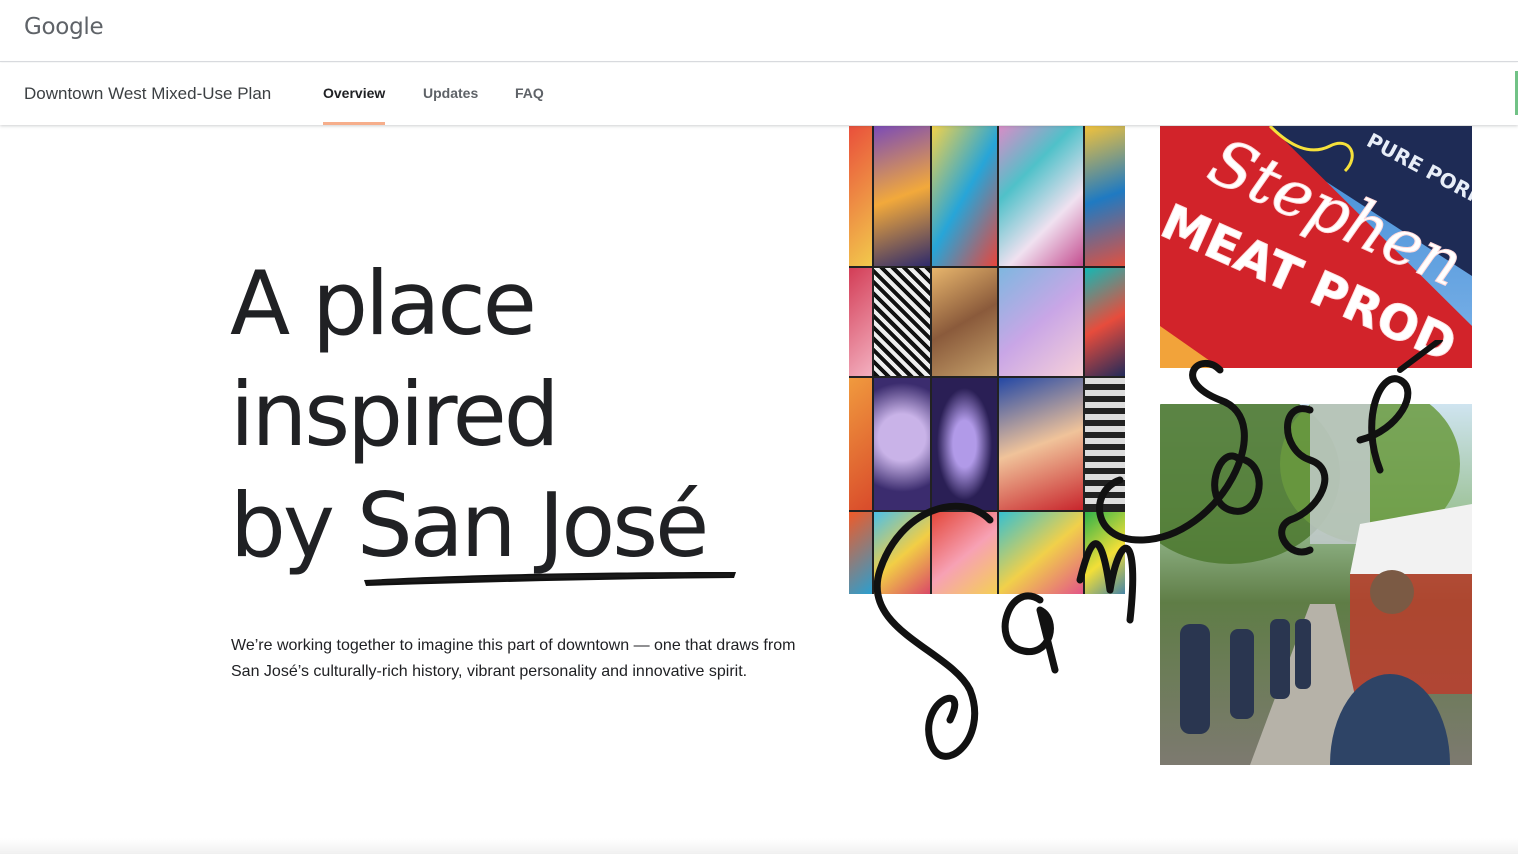 The height and width of the screenshot is (854, 1518). I want to click on hero-heading-line-1: A place, so click(383, 303).